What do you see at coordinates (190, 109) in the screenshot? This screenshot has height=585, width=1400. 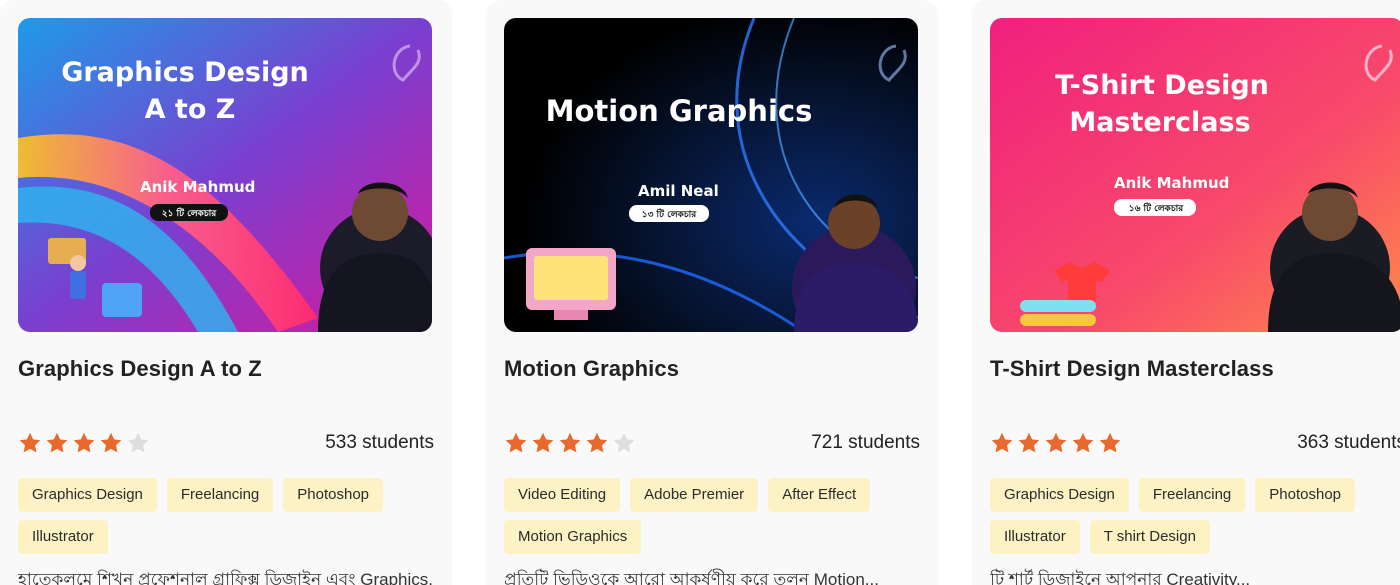 I see `thumbnail-title-line2: A to Z` at bounding box center [190, 109].